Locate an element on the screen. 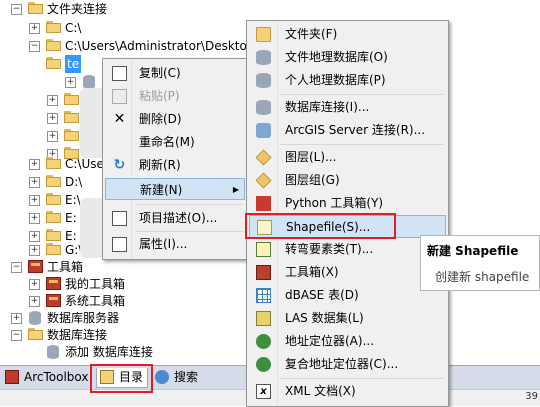 The image size is (540, 407). menu-item-label: 新建(N) is located at coordinates (161, 190).